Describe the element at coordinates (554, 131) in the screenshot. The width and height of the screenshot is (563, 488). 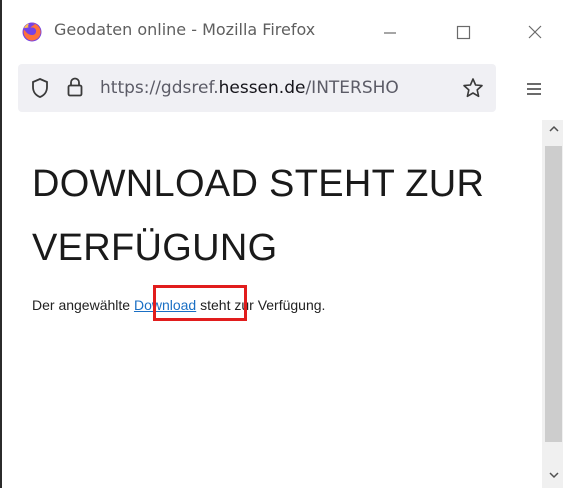
I see `scroll-up-icon` at that location.